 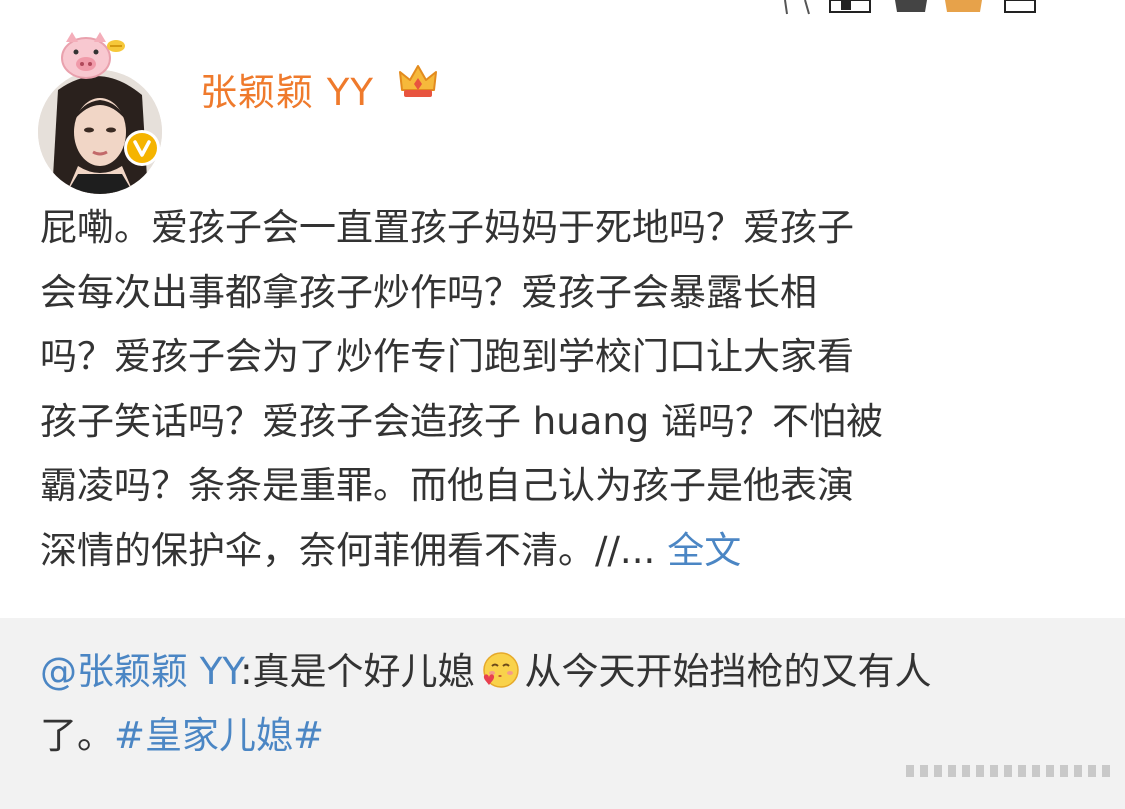 What do you see at coordinates (1008, 771) in the screenshot?
I see `watermark-pattern` at bounding box center [1008, 771].